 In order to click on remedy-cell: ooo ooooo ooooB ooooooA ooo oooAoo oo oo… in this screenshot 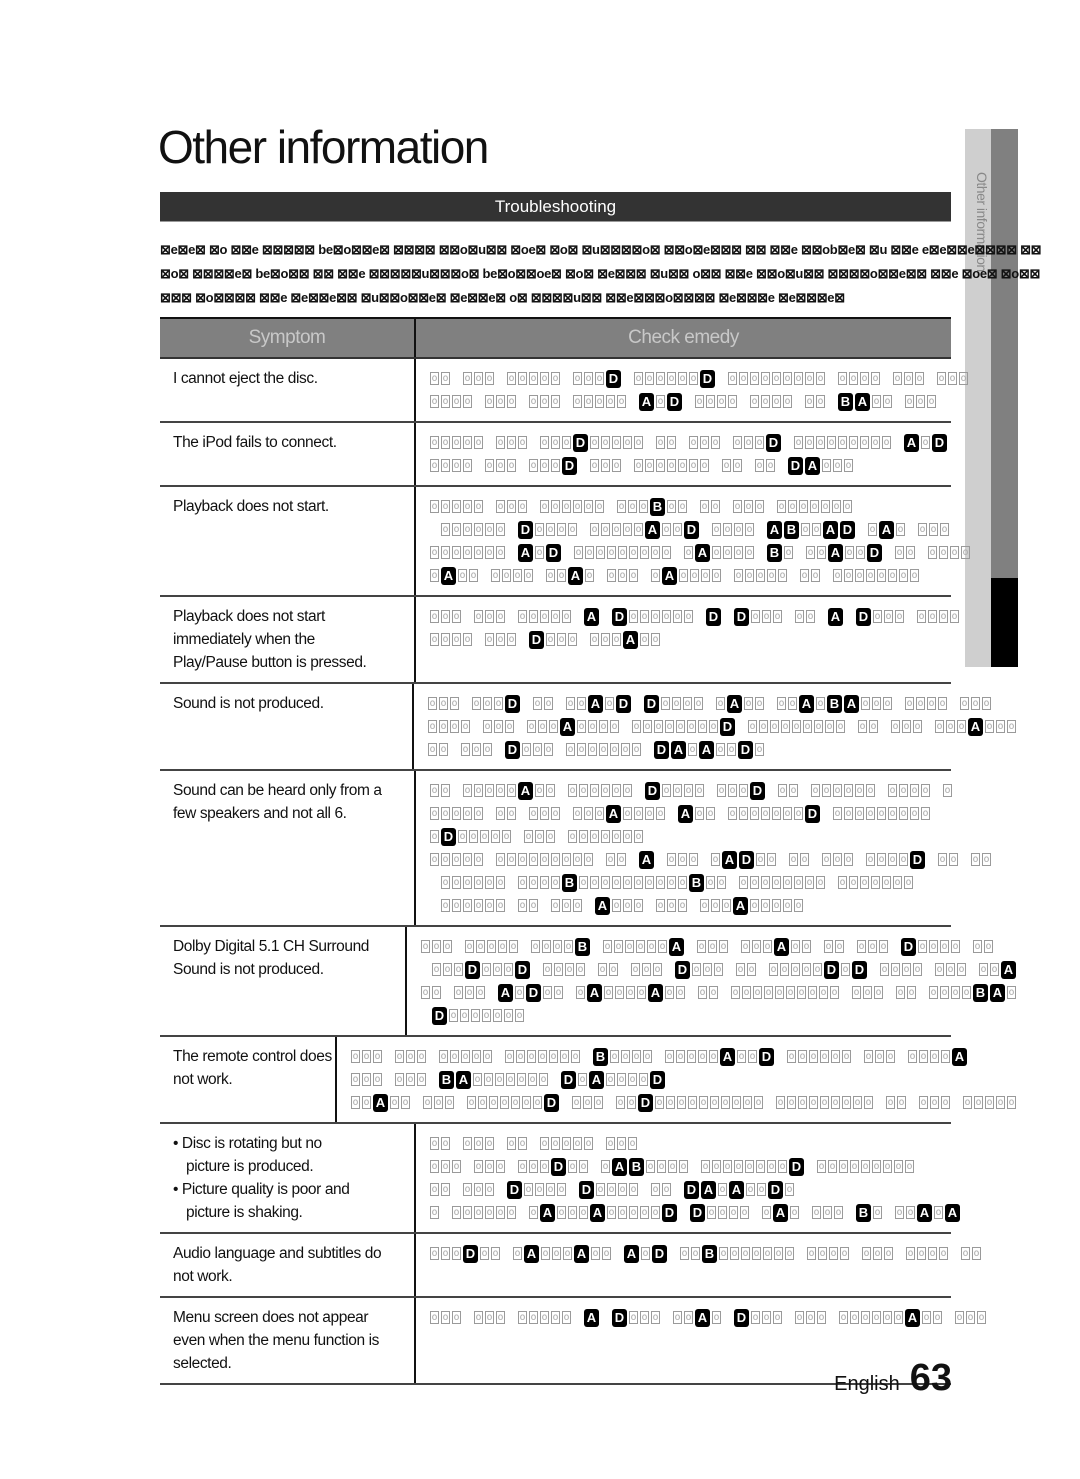, I will do `click(712, 982)`.